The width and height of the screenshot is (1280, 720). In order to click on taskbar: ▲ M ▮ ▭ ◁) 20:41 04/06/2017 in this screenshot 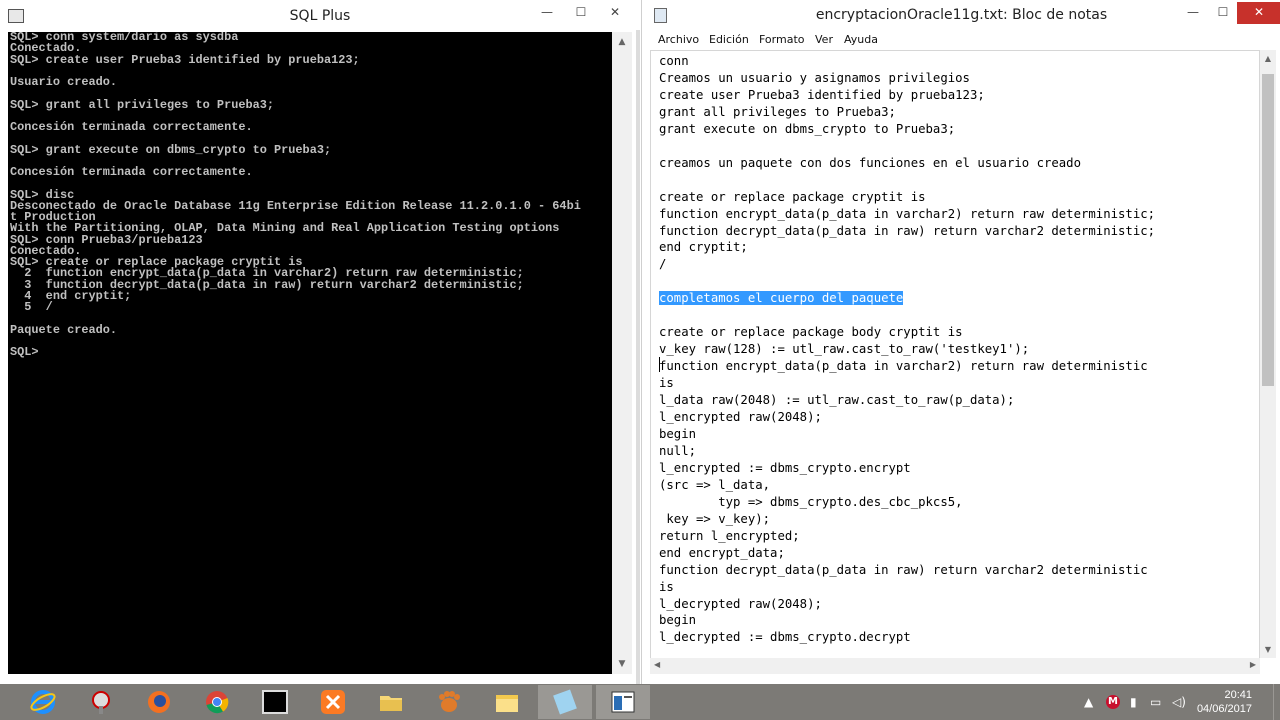, I will do `click(640, 702)`.